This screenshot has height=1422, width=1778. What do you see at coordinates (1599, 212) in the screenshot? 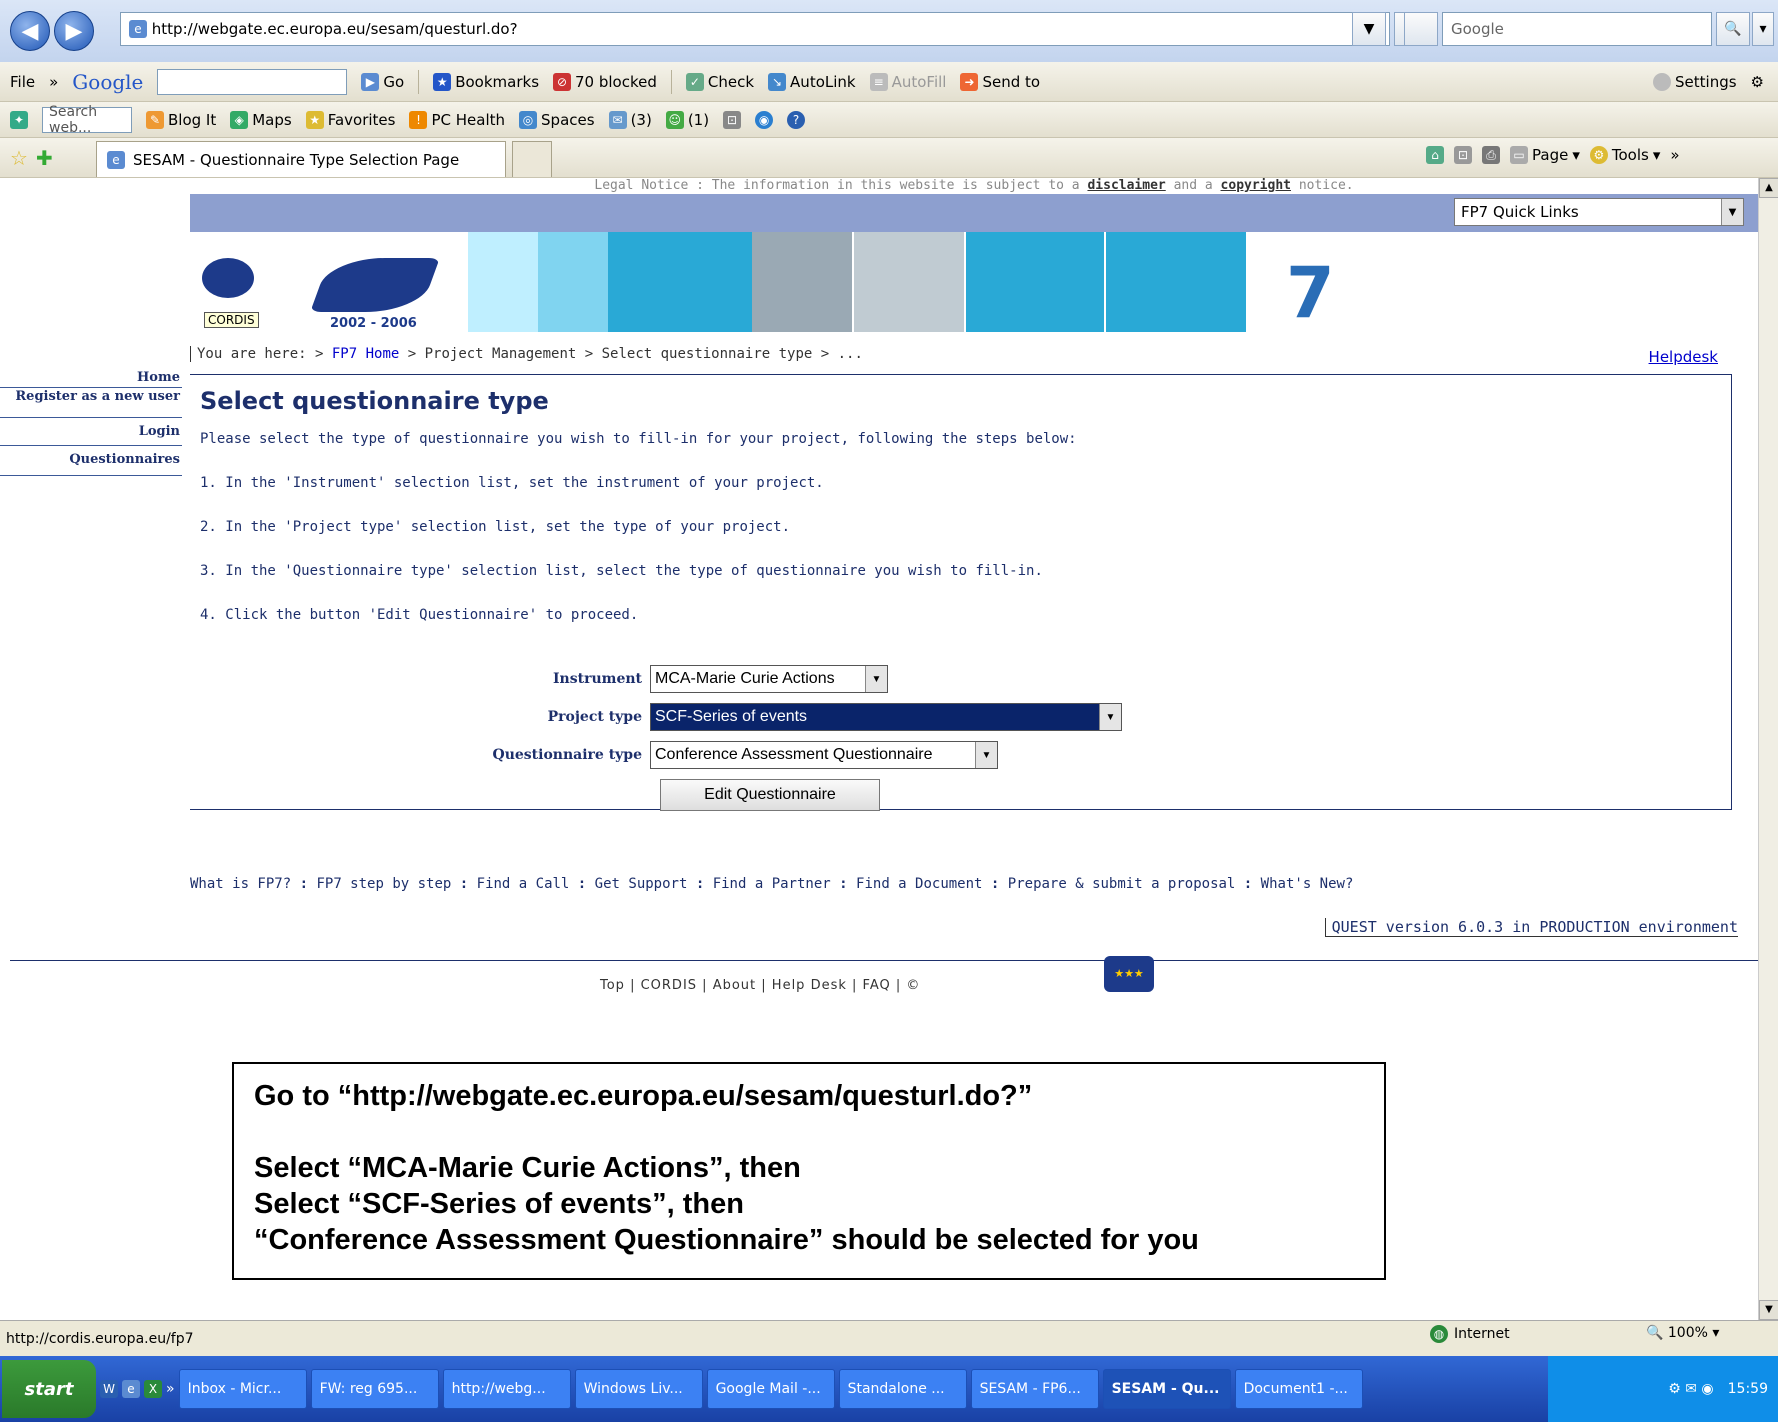
I see `quick-links-select: FP7 Quick Links ▼` at bounding box center [1599, 212].